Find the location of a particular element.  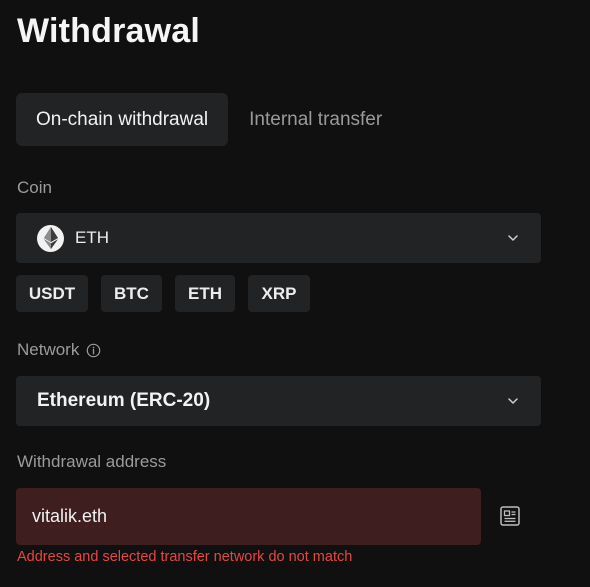

withdrawal-address-field is located at coordinates (248, 516).